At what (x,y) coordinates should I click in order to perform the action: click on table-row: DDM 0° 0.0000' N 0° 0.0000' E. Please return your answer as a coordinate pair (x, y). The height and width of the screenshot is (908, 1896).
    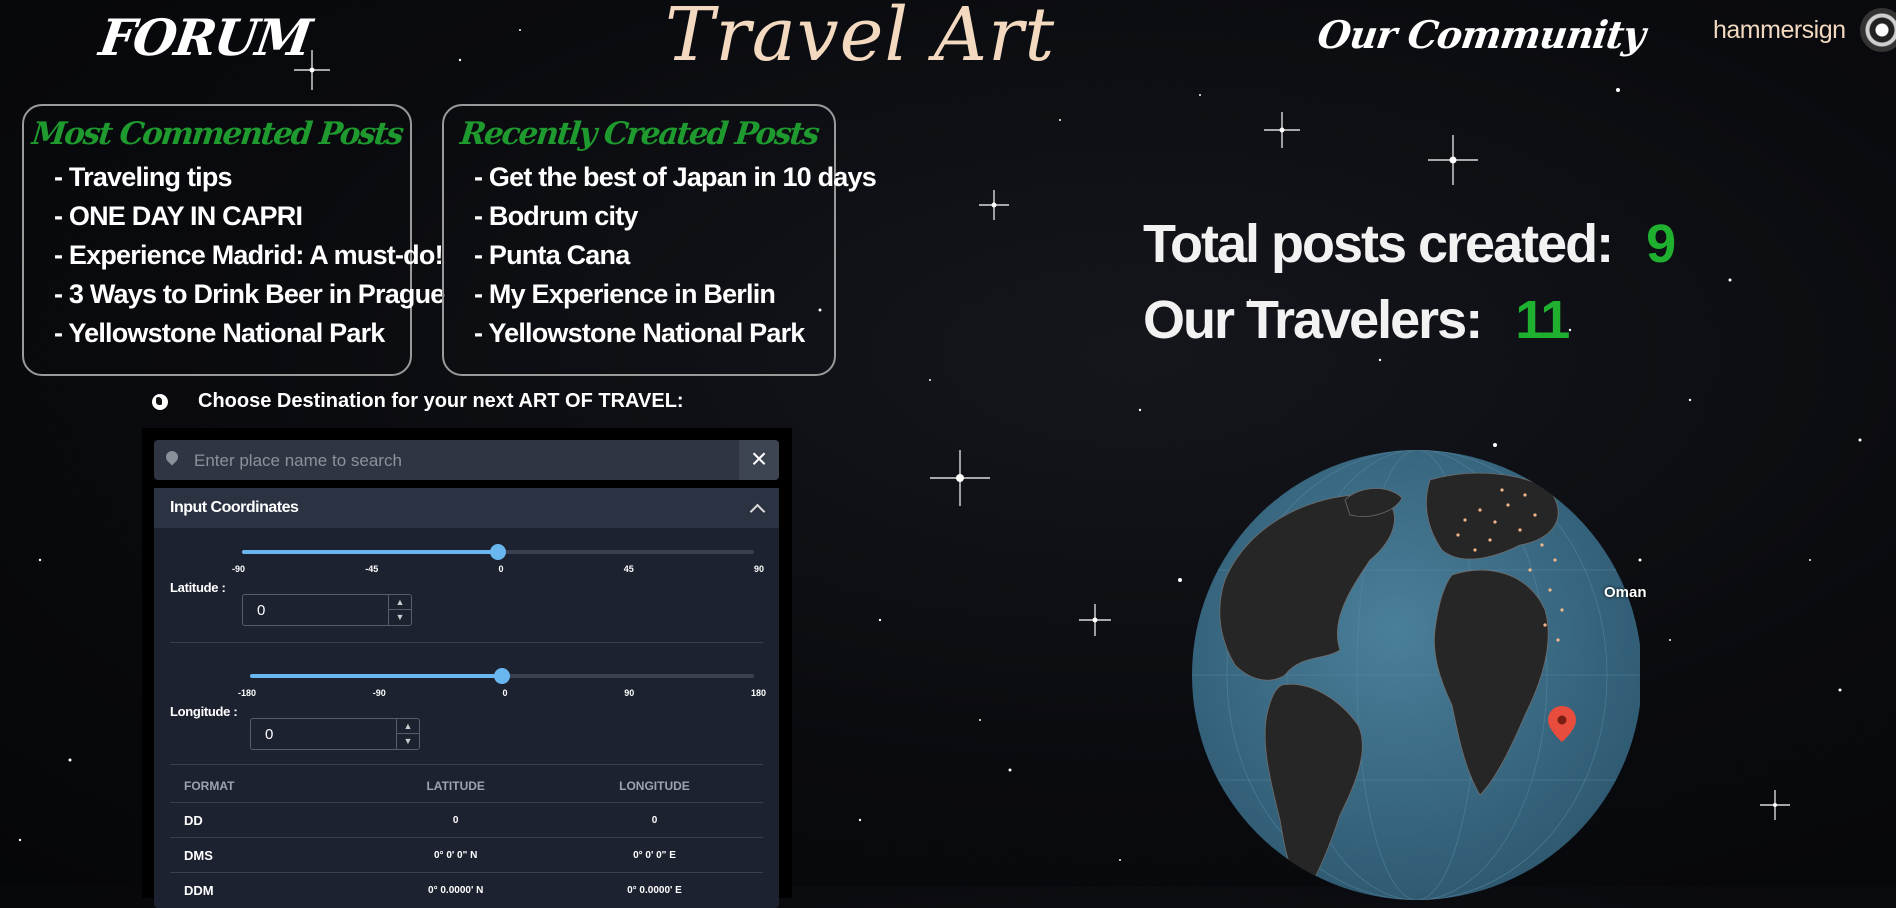
    Looking at the image, I should click on (466, 889).